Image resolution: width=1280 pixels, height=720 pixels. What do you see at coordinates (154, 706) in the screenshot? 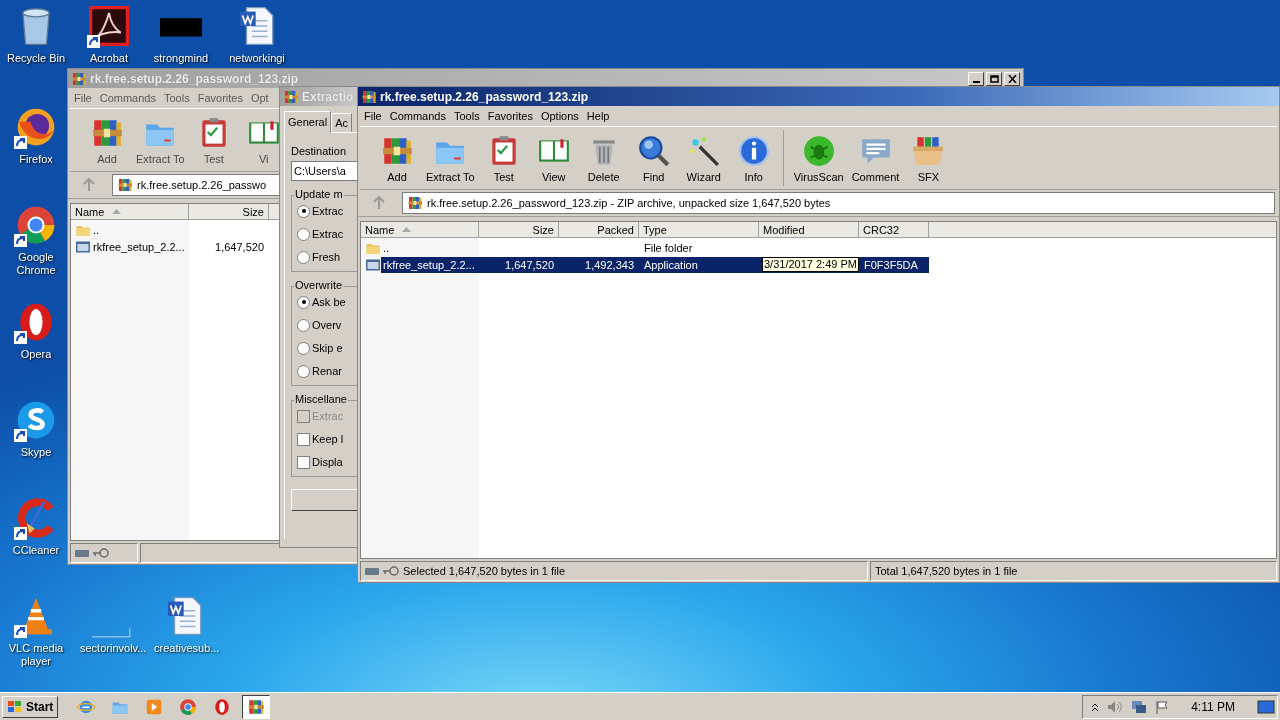
I see `play-icon` at bounding box center [154, 706].